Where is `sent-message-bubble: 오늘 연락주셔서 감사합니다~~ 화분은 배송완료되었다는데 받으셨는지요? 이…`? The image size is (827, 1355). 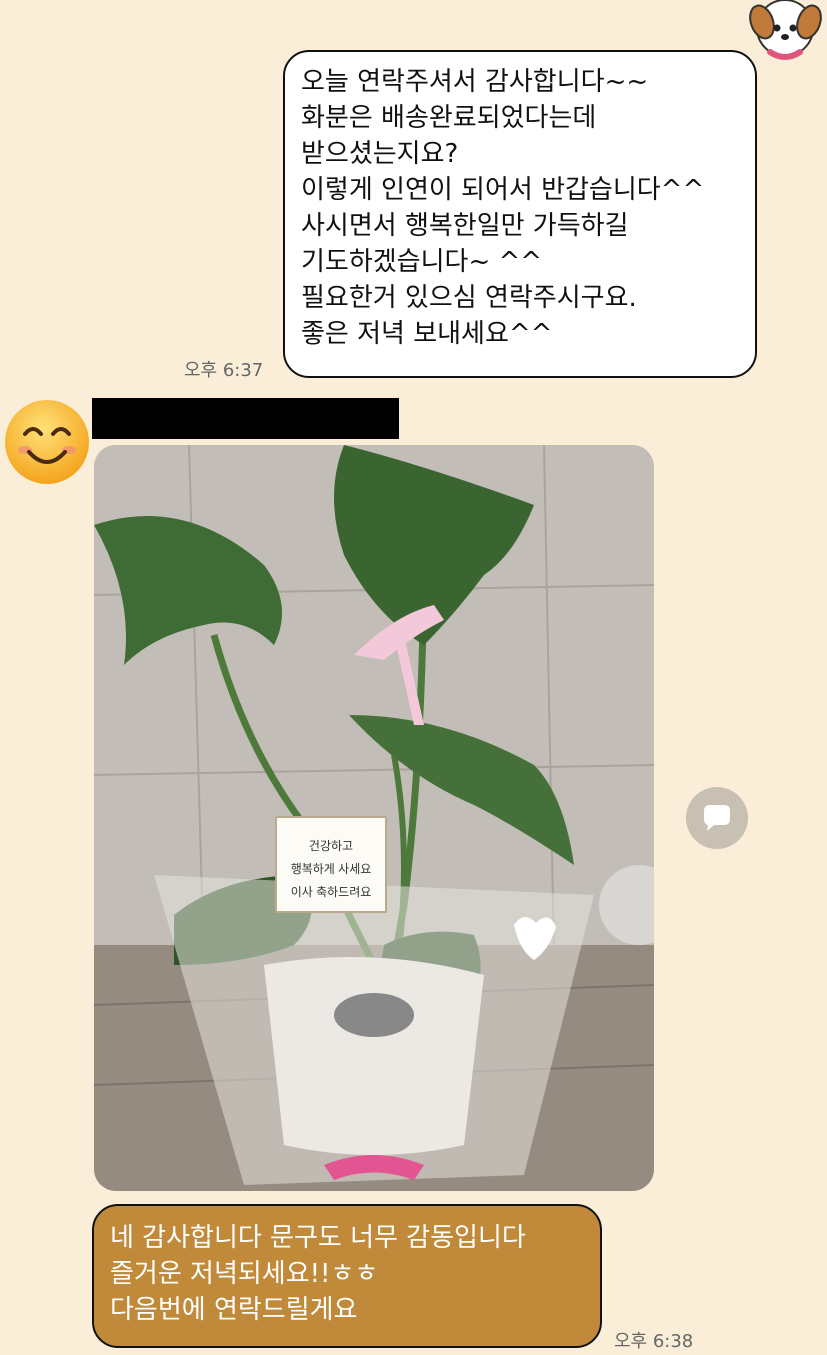
sent-message-bubble: 오늘 연락주셔서 감사합니다~~ 화분은 배송완료되었다는데 받으셨는지요? 이… is located at coordinates (520, 214).